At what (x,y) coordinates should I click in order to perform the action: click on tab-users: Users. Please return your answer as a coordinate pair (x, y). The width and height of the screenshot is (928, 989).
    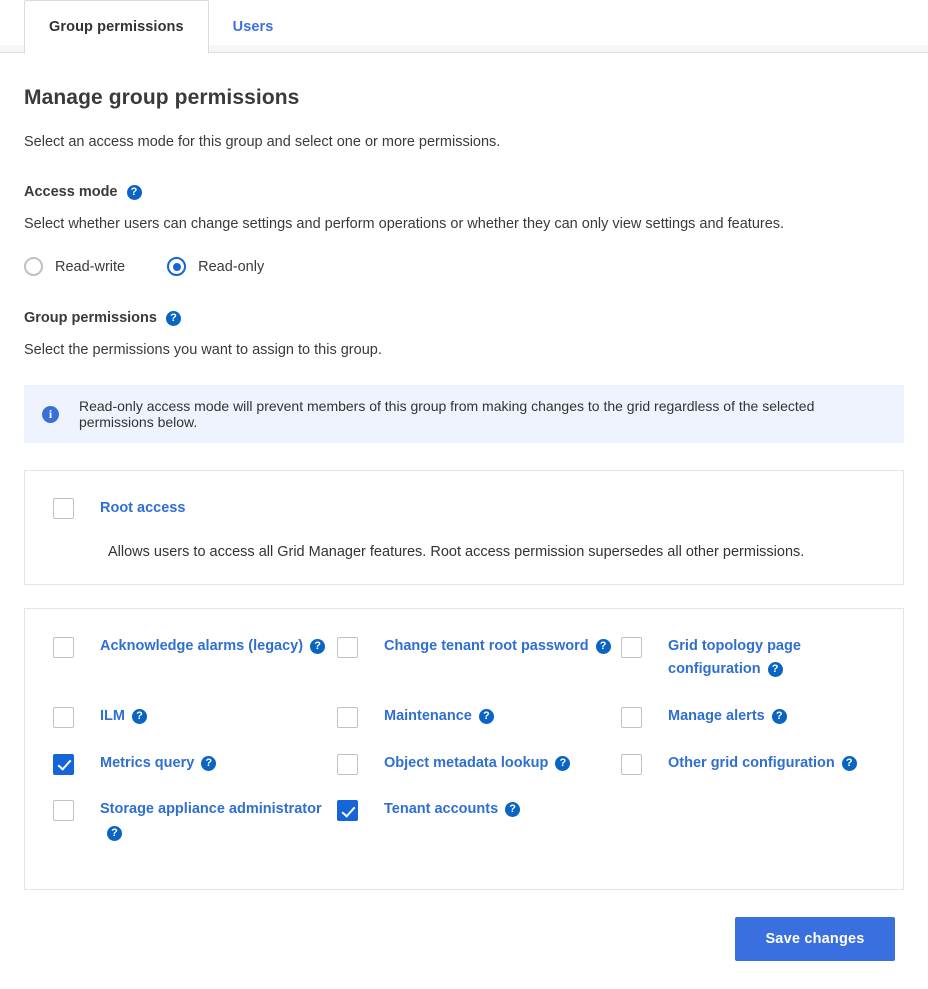
    Looking at the image, I should click on (253, 26).